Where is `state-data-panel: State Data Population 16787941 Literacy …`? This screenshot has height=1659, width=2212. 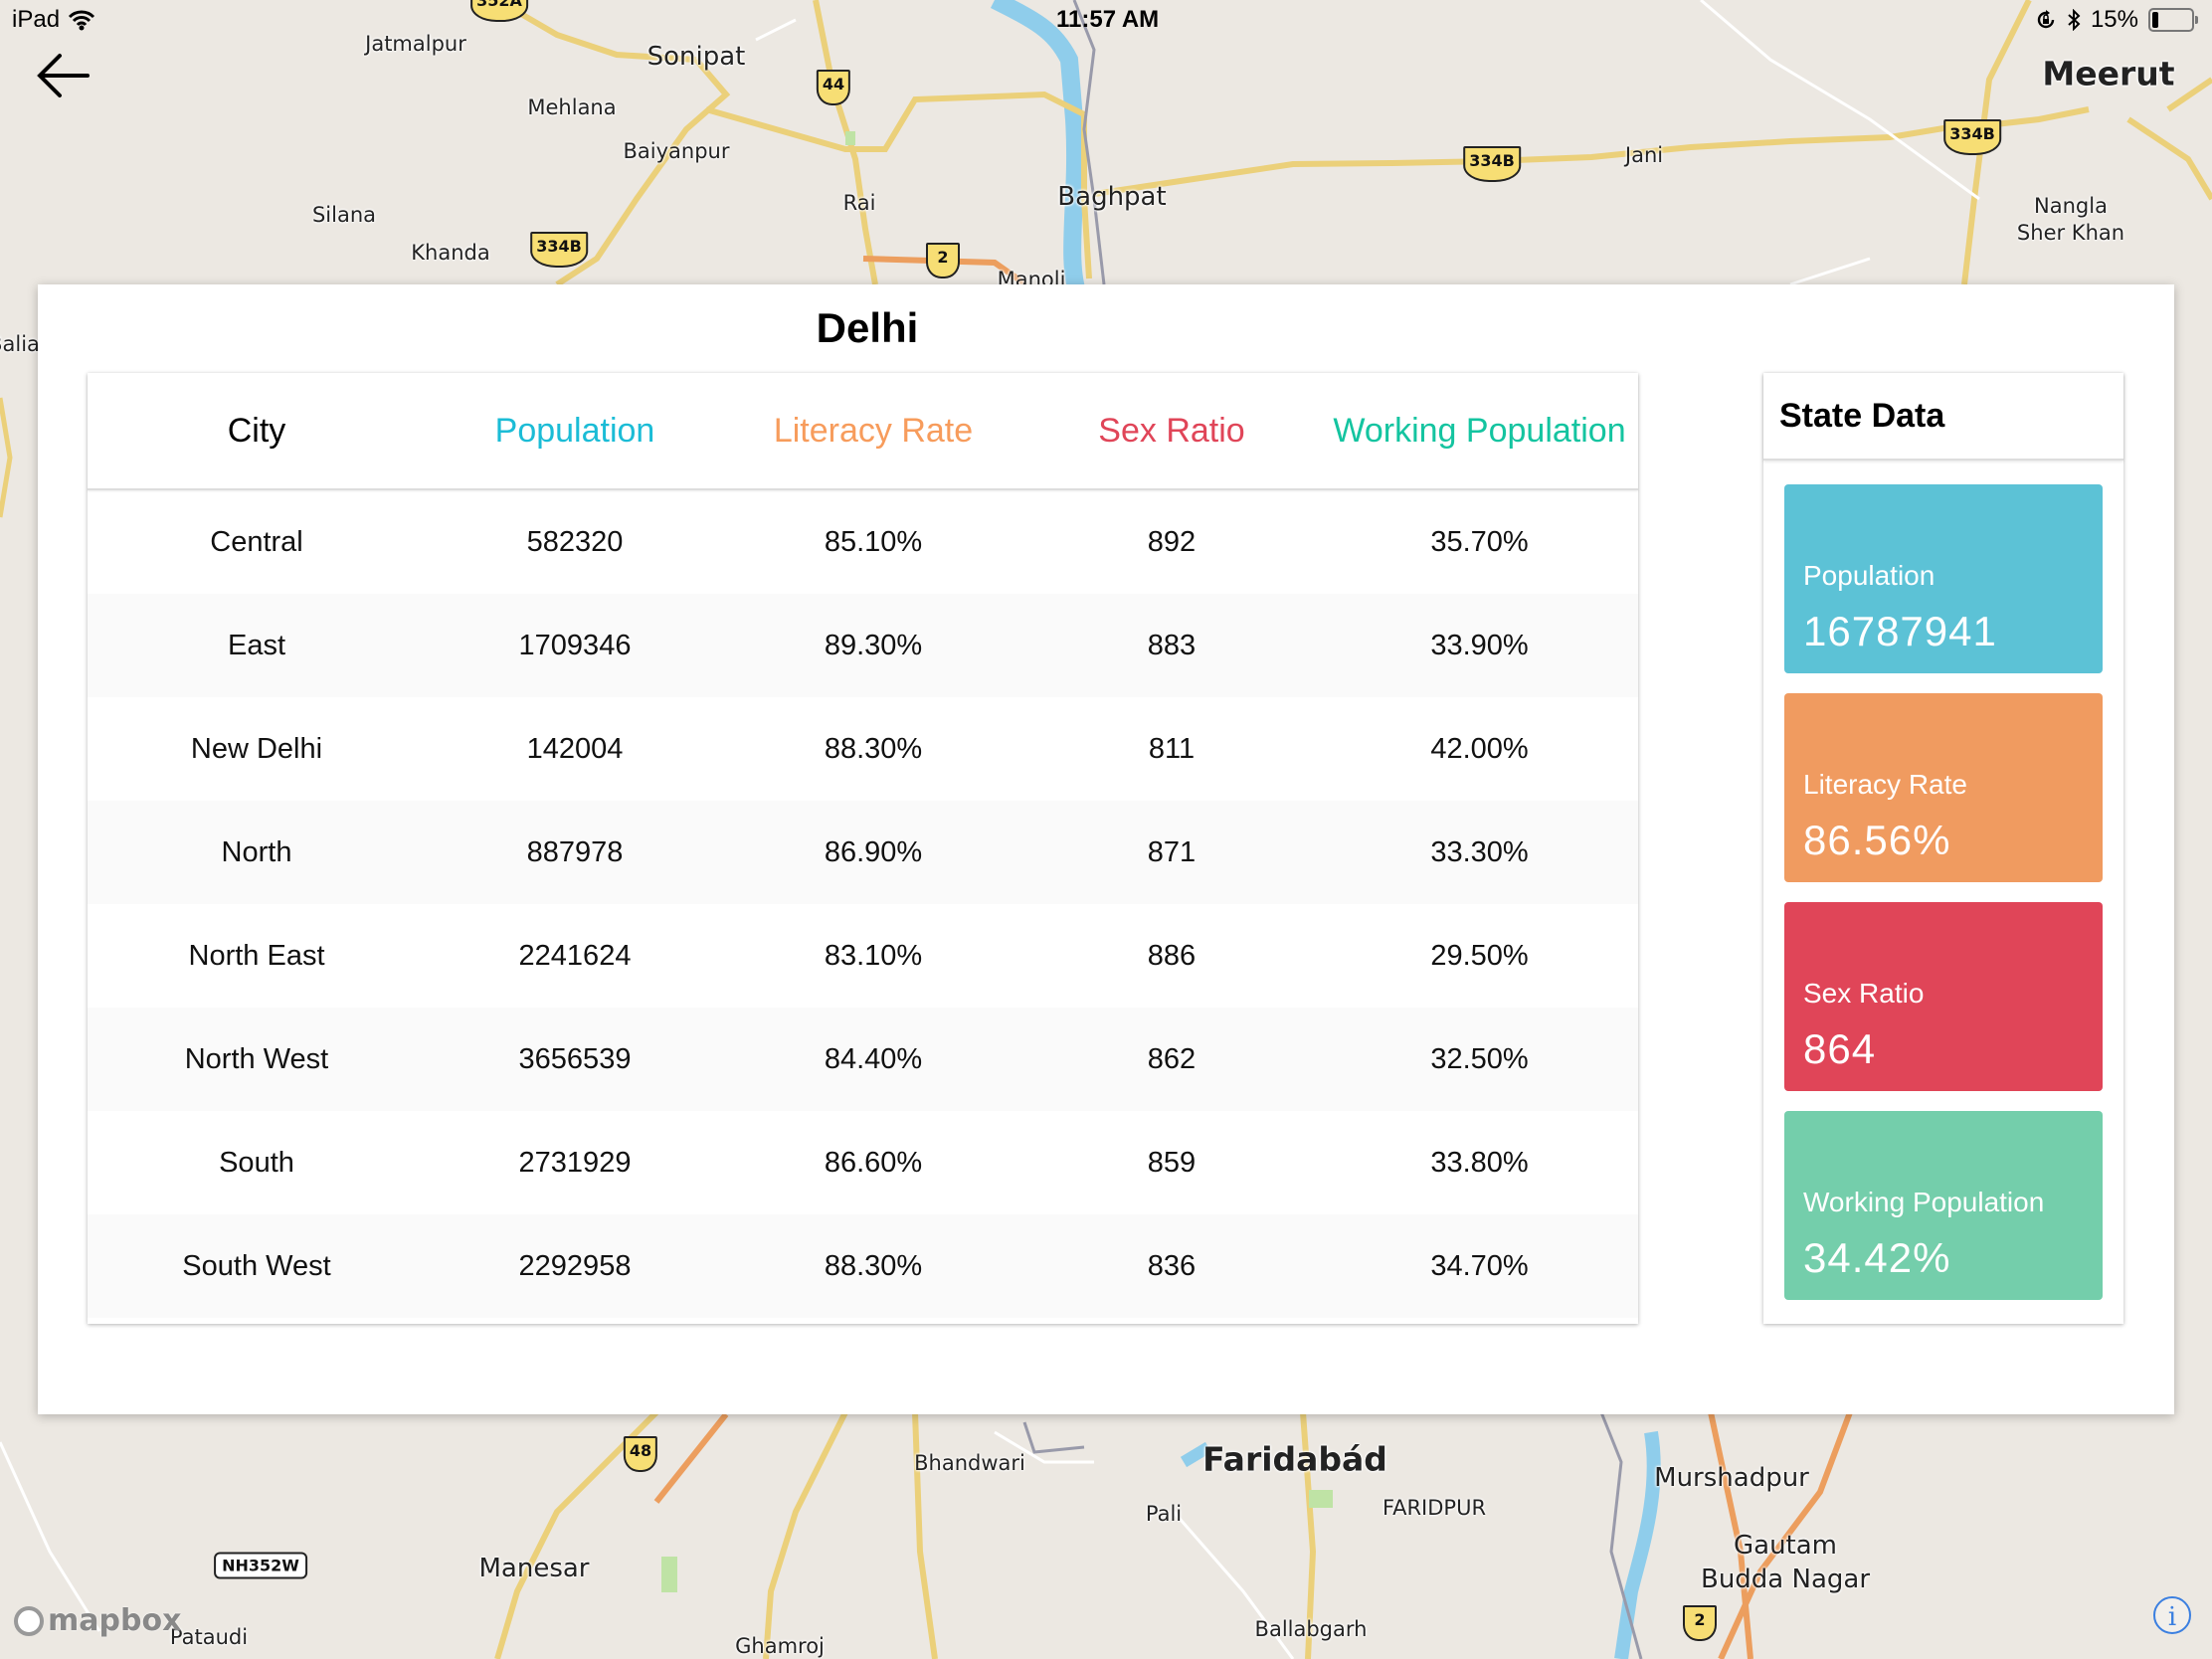 state-data-panel: State Data Population 16787941 Literacy … is located at coordinates (1943, 848).